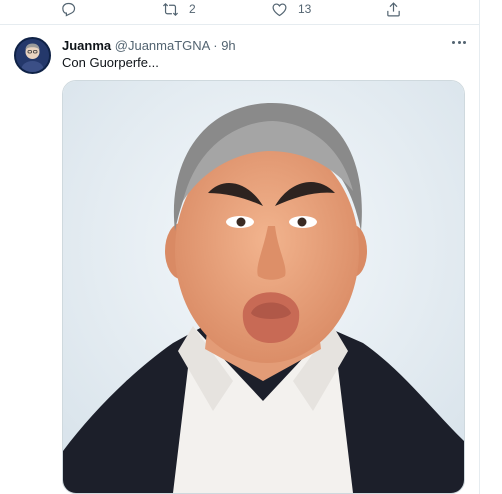 This screenshot has height=494, width=502. I want to click on more-options-icon, so click(453, 42).